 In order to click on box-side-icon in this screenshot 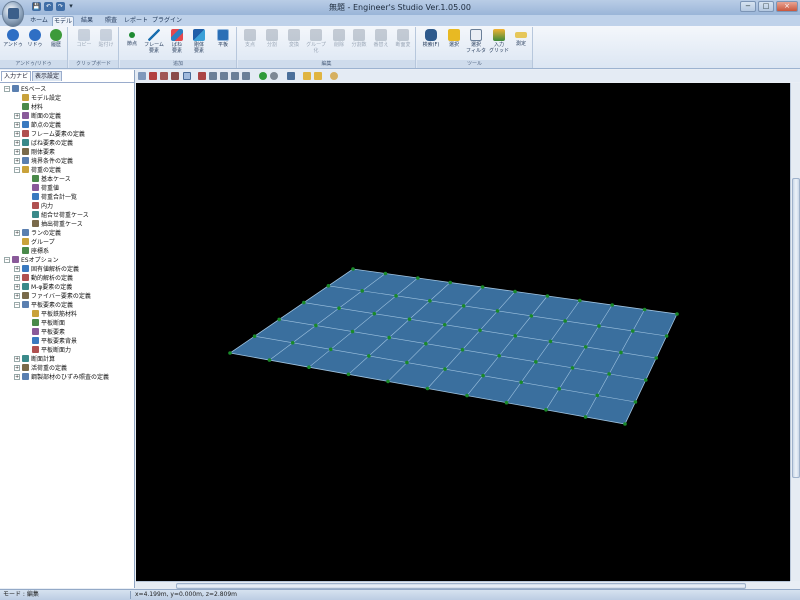, I will do `click(175, 76)`.